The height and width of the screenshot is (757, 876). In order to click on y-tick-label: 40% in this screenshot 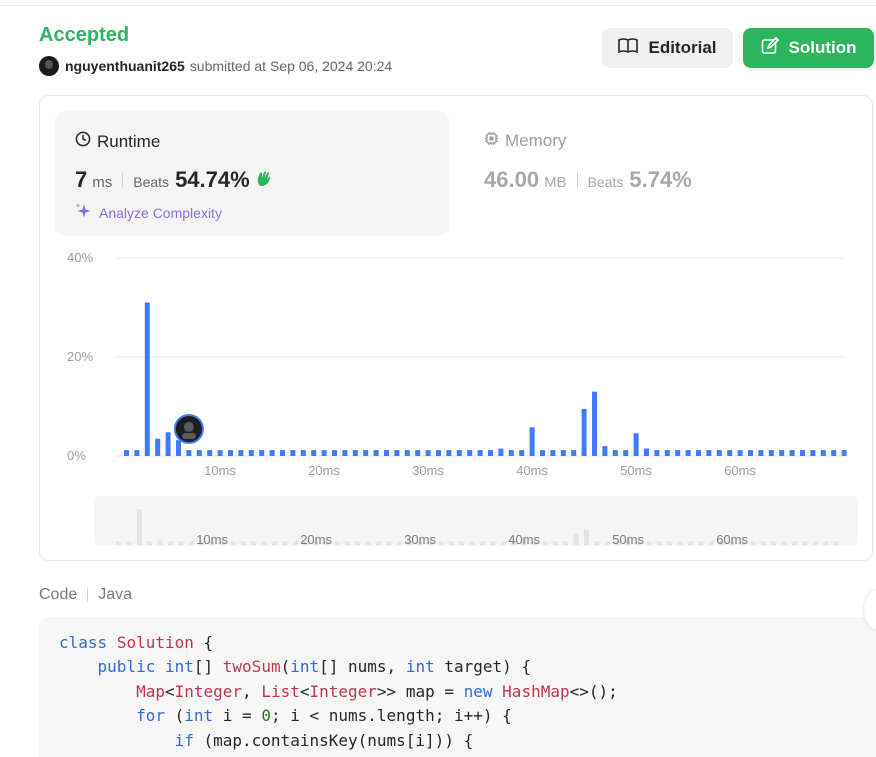, I will do `click(80, 257)`.